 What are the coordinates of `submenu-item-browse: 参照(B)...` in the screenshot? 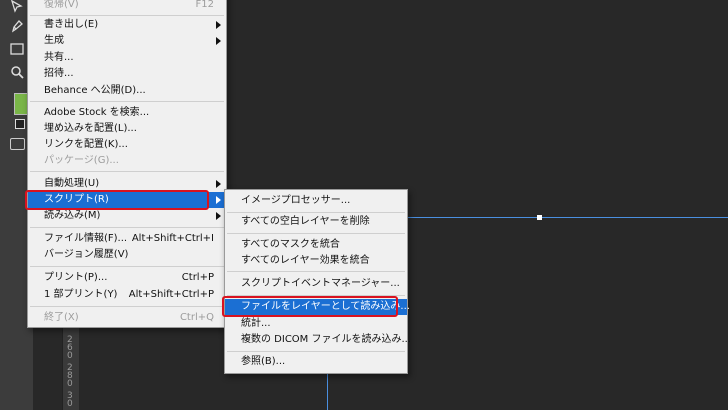 It's located at (316, 362).